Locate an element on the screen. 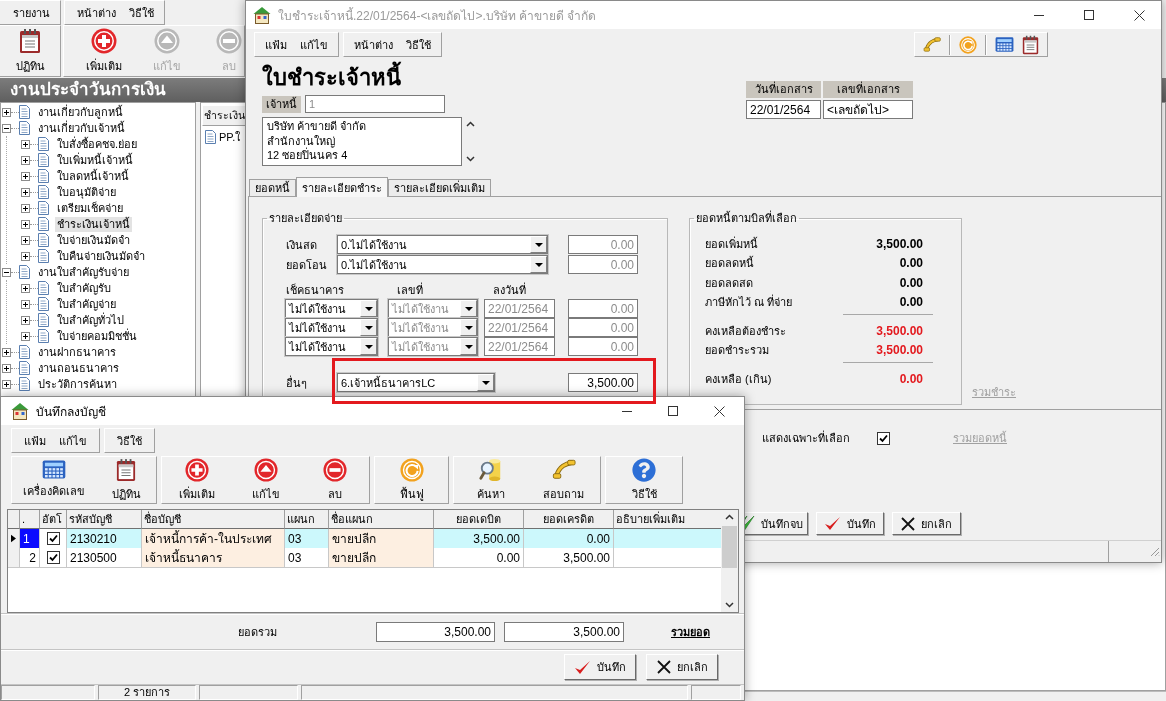 The image size is (1166, 701). combo-box: 6.เจ้าหนี้ธนาคารLC is located at coordinates (416, 382).